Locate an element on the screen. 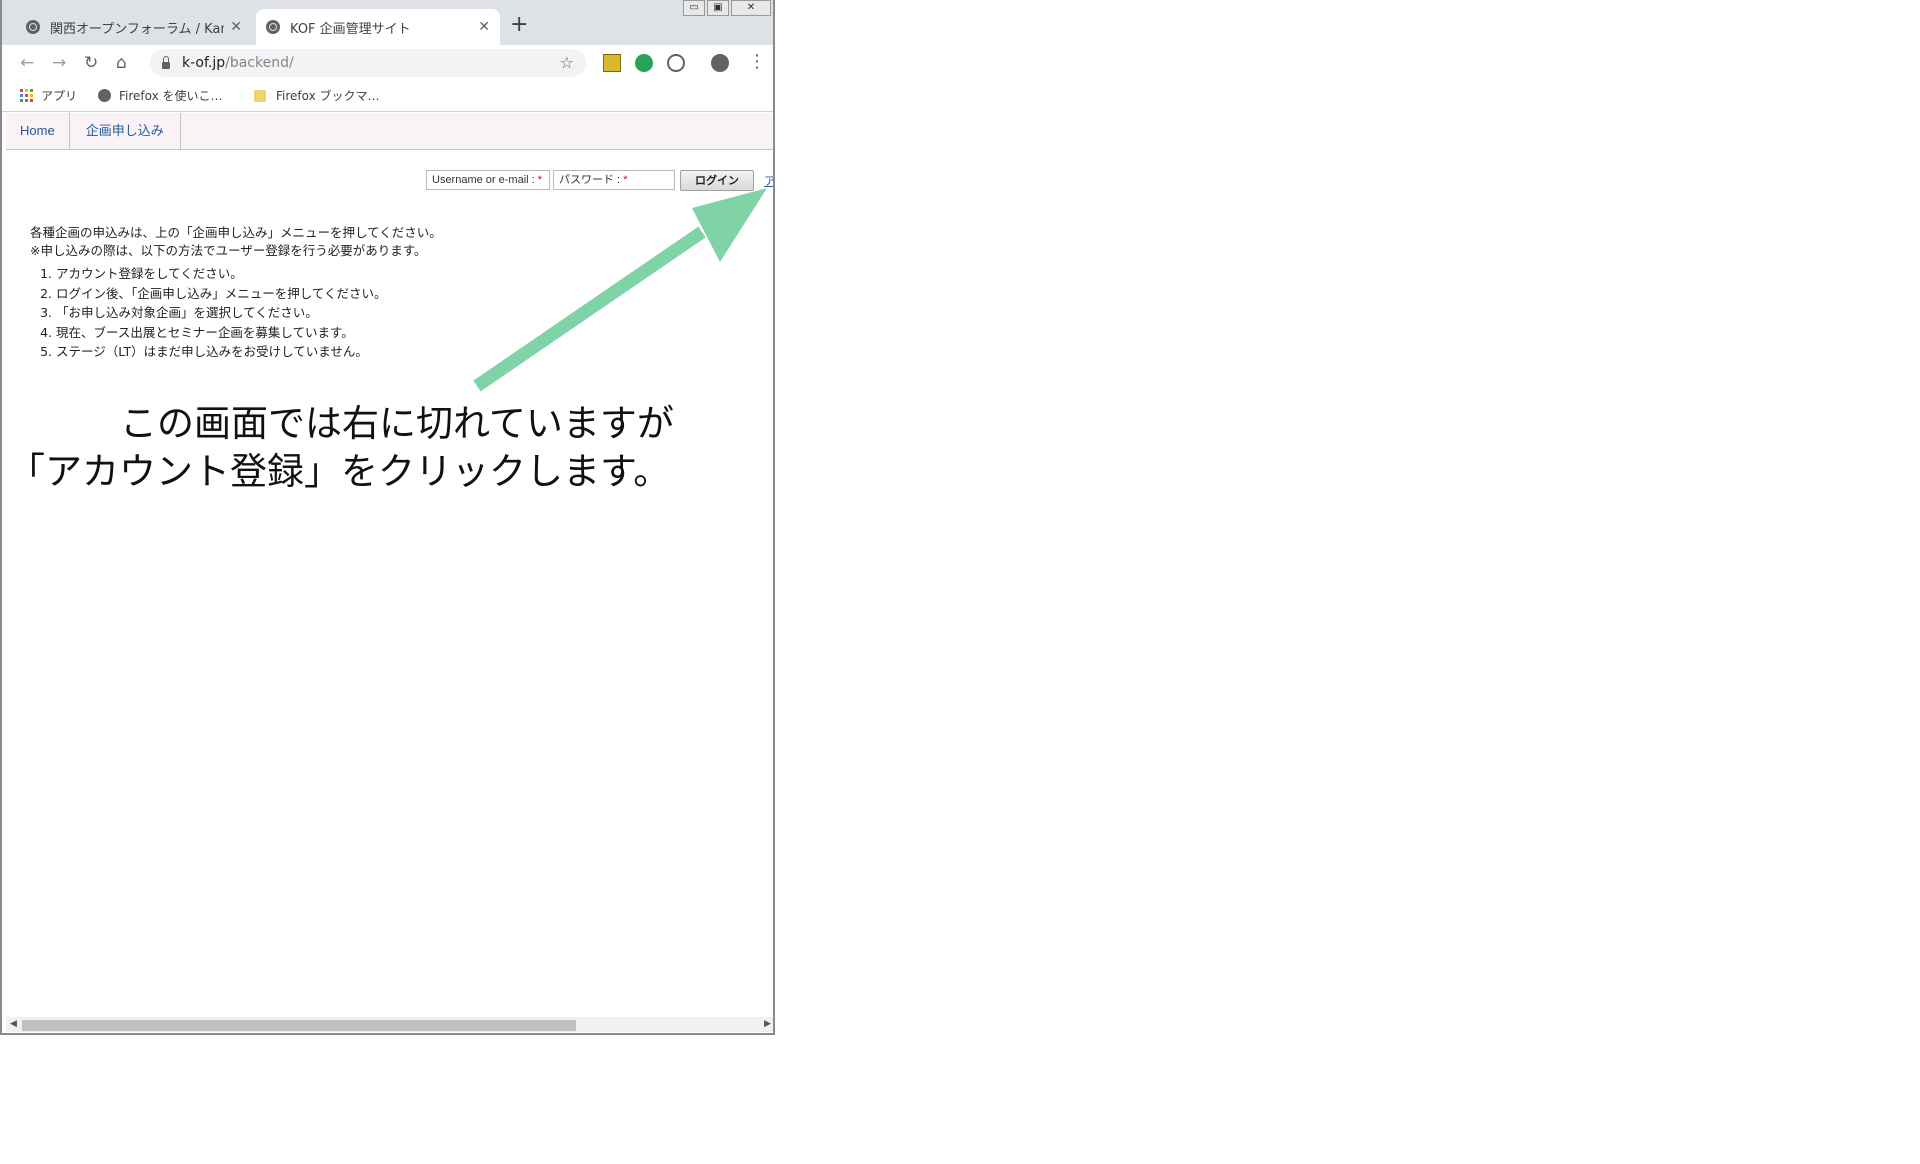  annotation-line-2: 「アカウント登録」をクリックします。 is located at coordinates (339, 471).